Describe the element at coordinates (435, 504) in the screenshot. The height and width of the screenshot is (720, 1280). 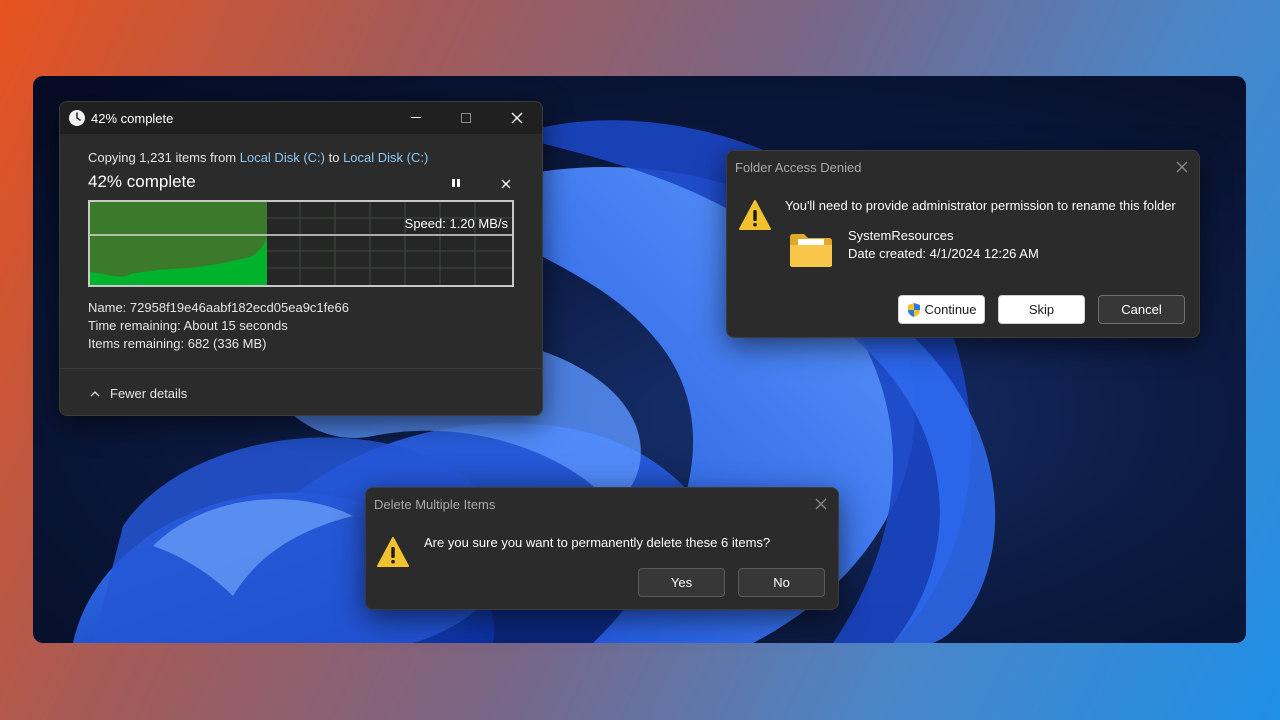
I see `delete-dialog-title: Delete Multiple Items` at that location.